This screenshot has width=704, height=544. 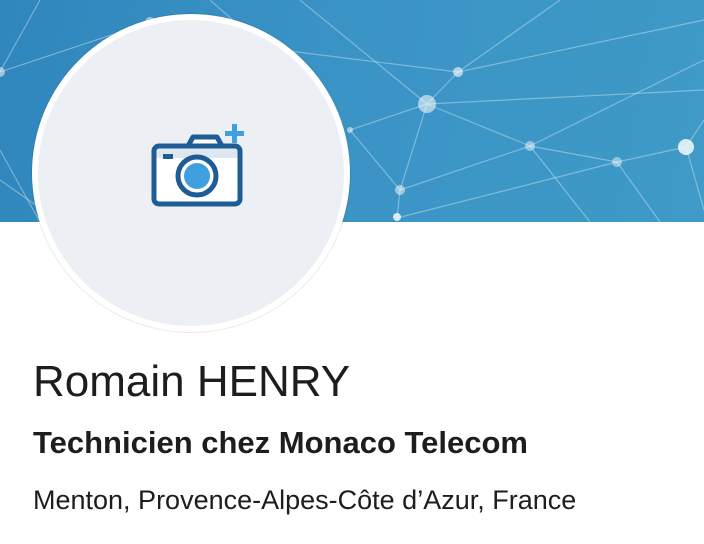 What do you see at coordinates (197, 165) in the screenshot?
I see `camera-add-icon` at bounding box center [197, 165].